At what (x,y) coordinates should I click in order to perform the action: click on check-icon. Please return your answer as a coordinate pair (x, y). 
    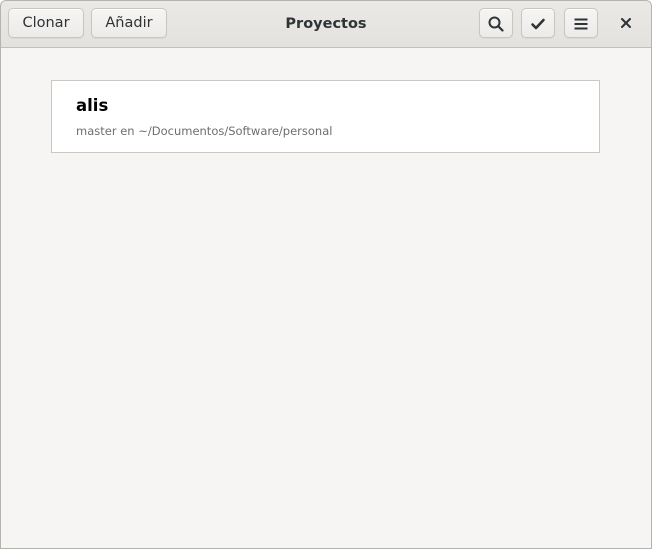
    Looking at the image, I should click on (538, 24).